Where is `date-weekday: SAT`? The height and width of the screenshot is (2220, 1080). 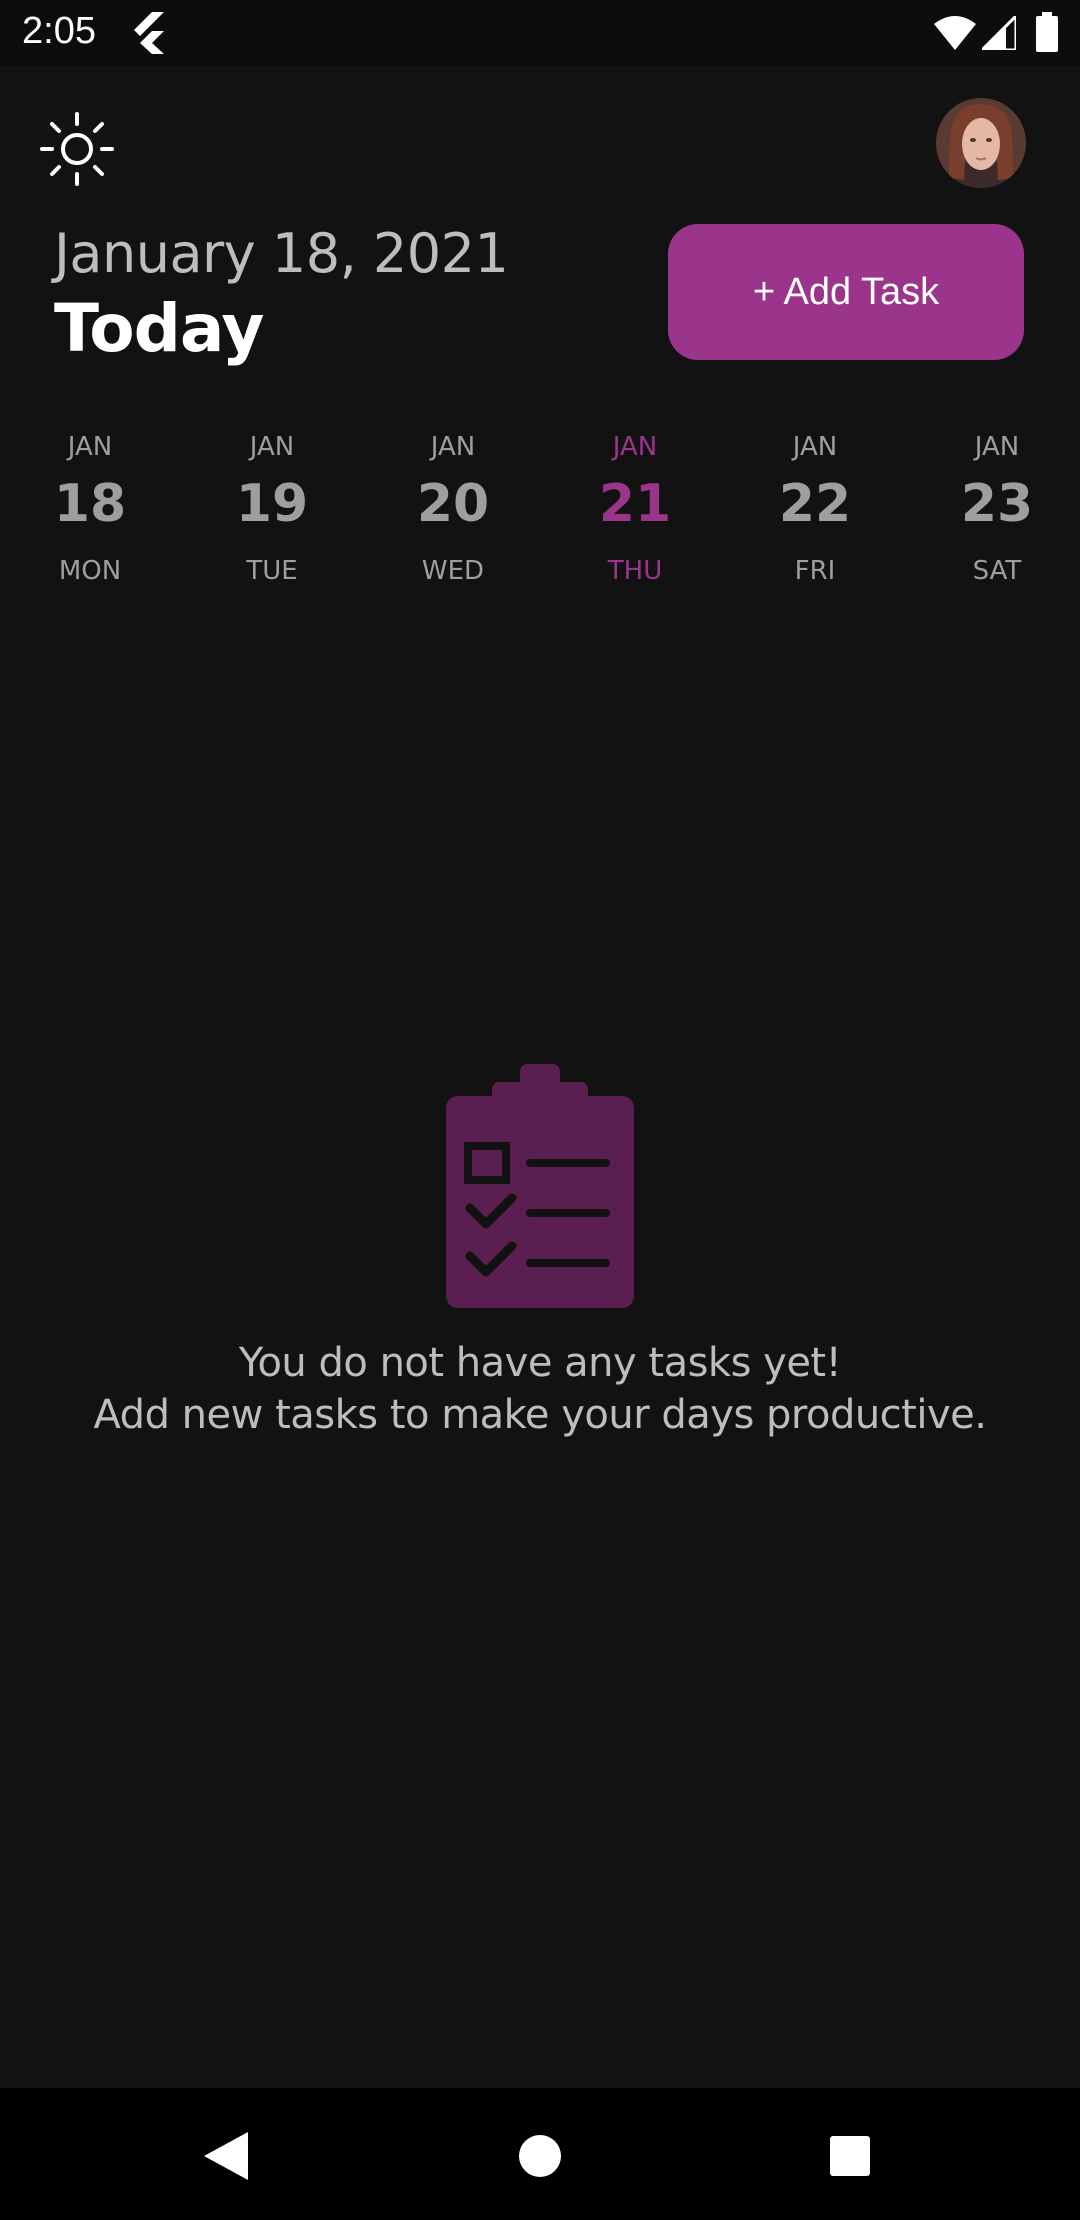 date-weekday: SAT is located at coordinates (997, 571).